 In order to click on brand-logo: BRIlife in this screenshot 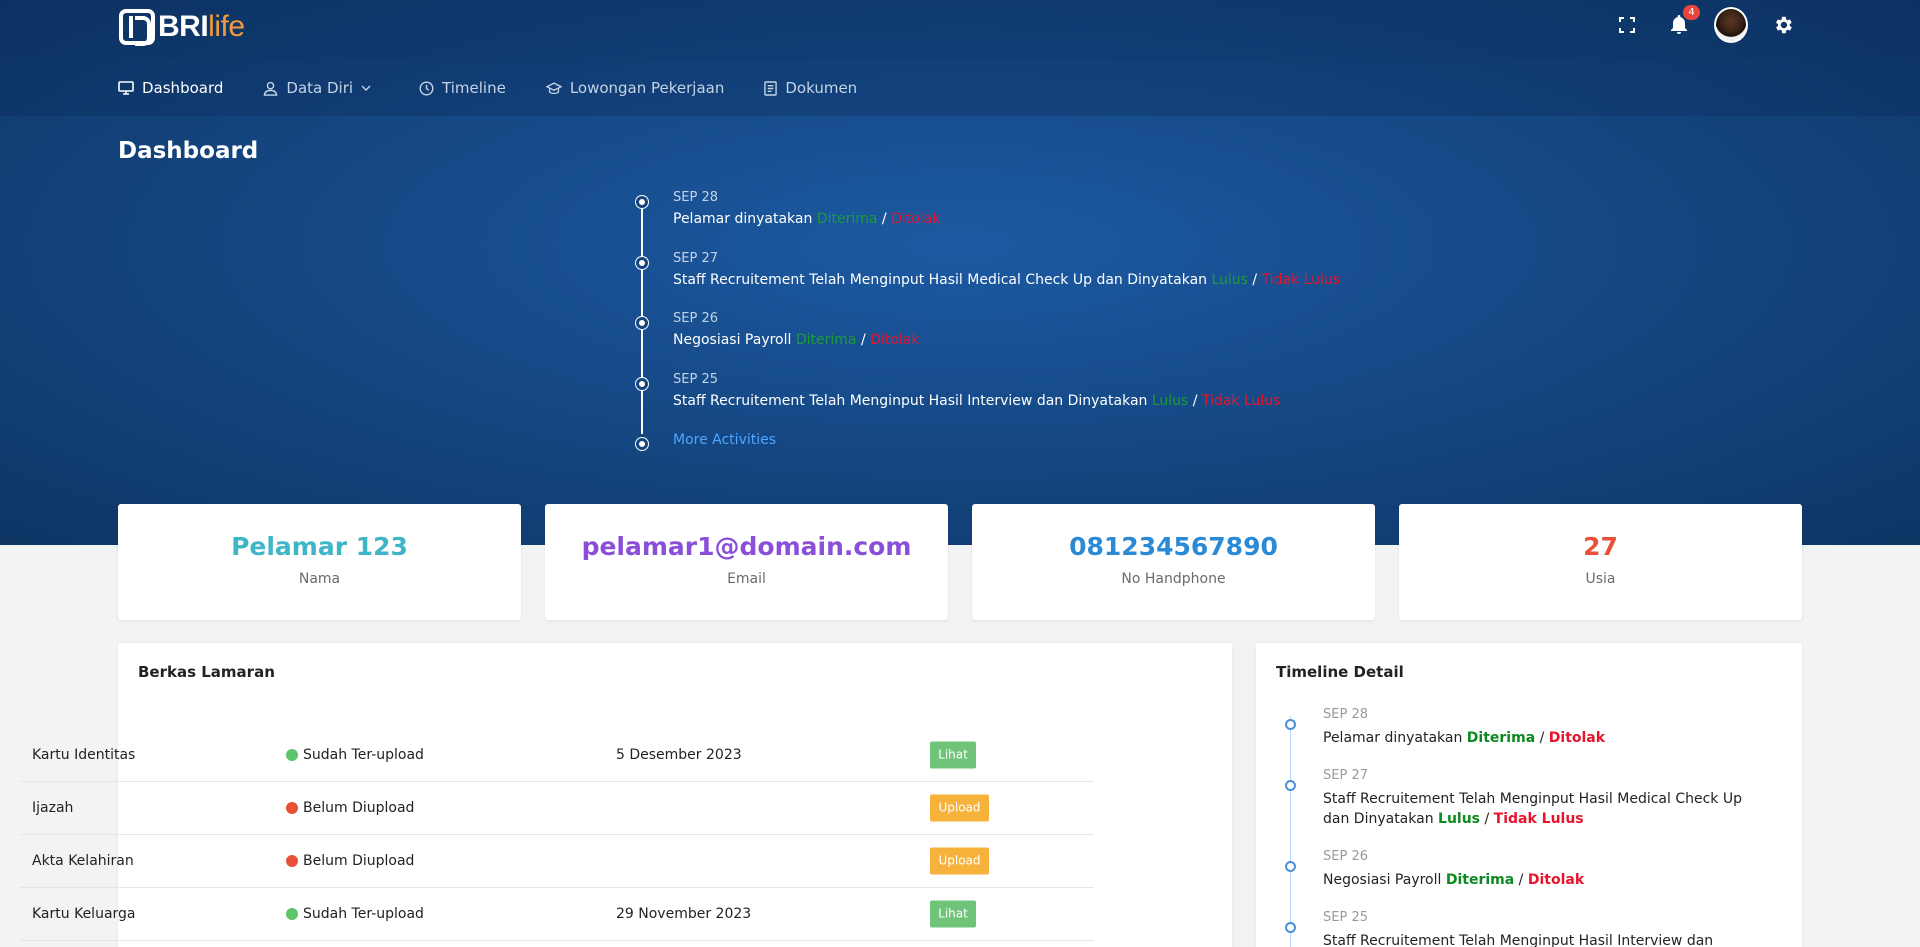, I will do `click(182, 27)`.